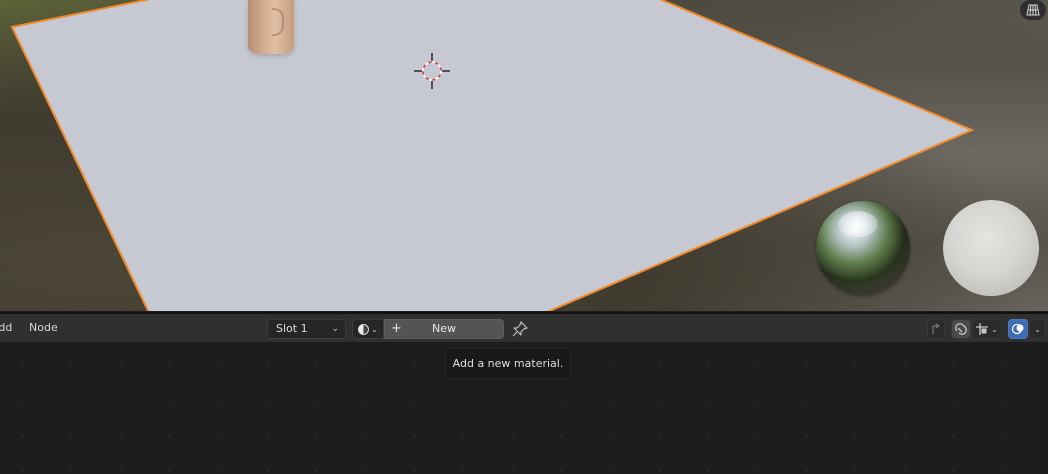 The width and height of the screenshot is (1048, 474). I want to click on slot-select-value: Slot 1, so click(292, 328).